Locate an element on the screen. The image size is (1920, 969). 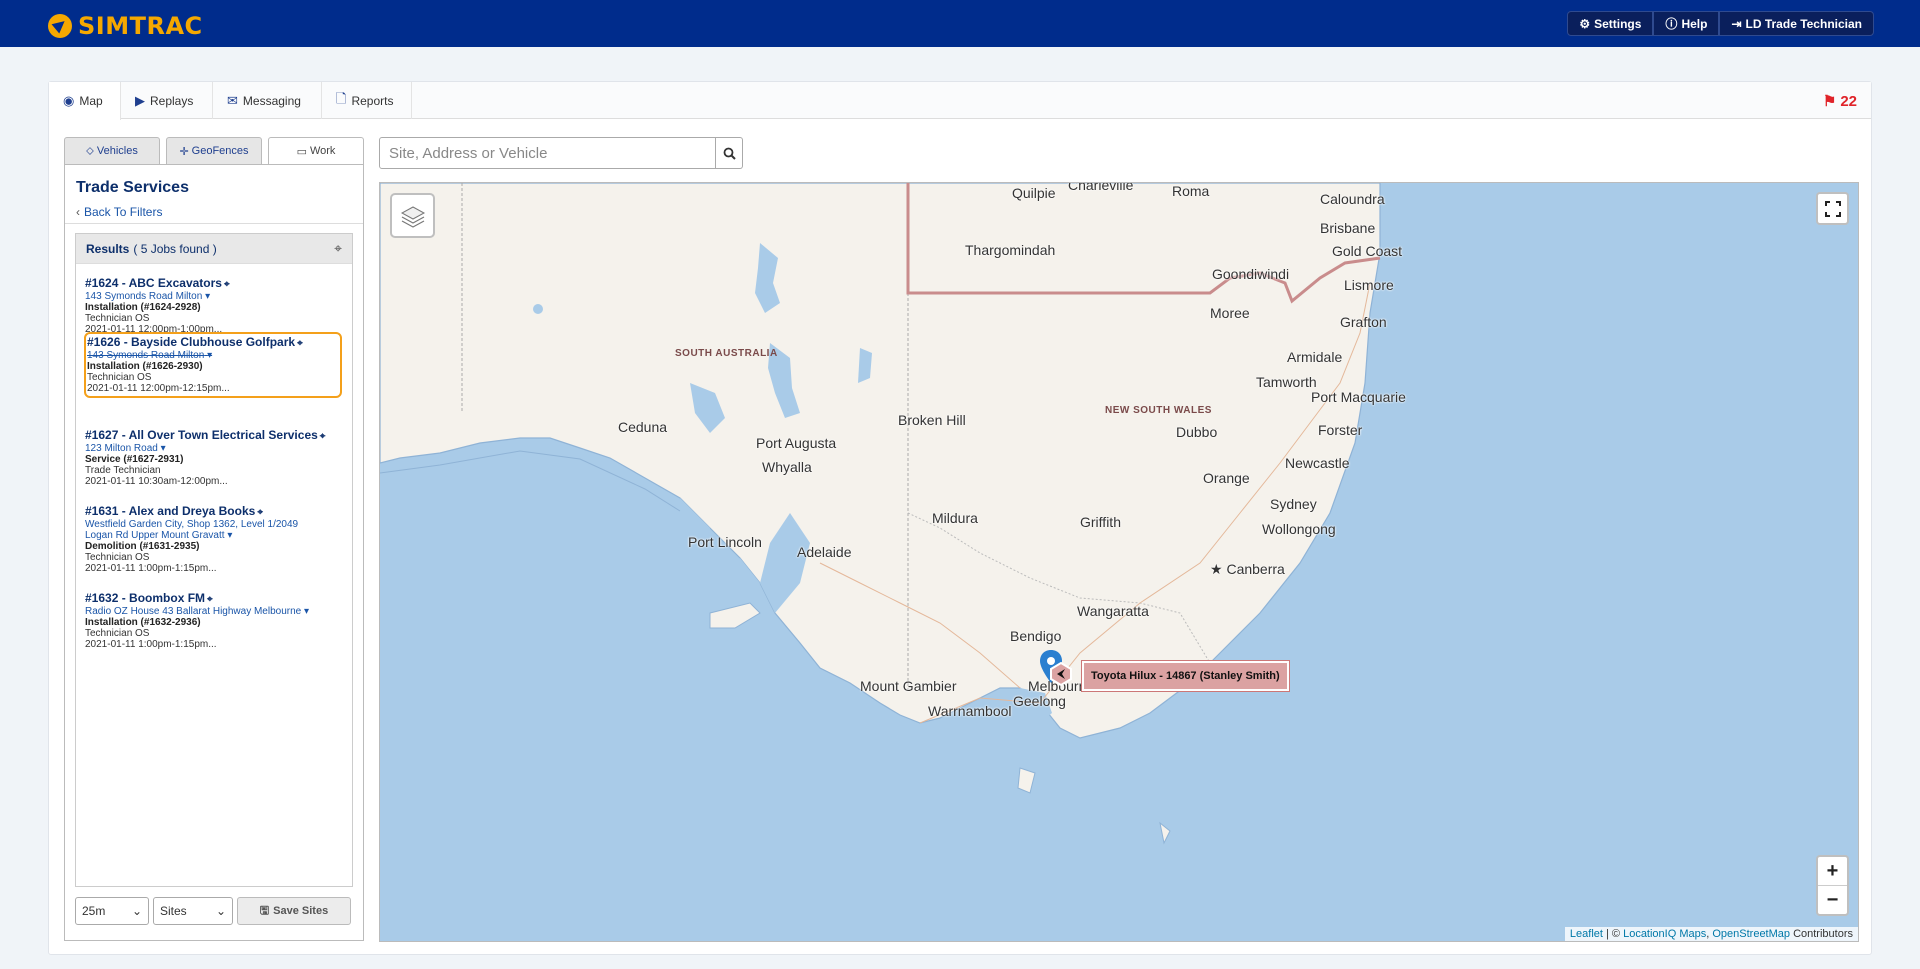
region-label: SOUTH AUSTRALIA is located at coordinates (726, 353).